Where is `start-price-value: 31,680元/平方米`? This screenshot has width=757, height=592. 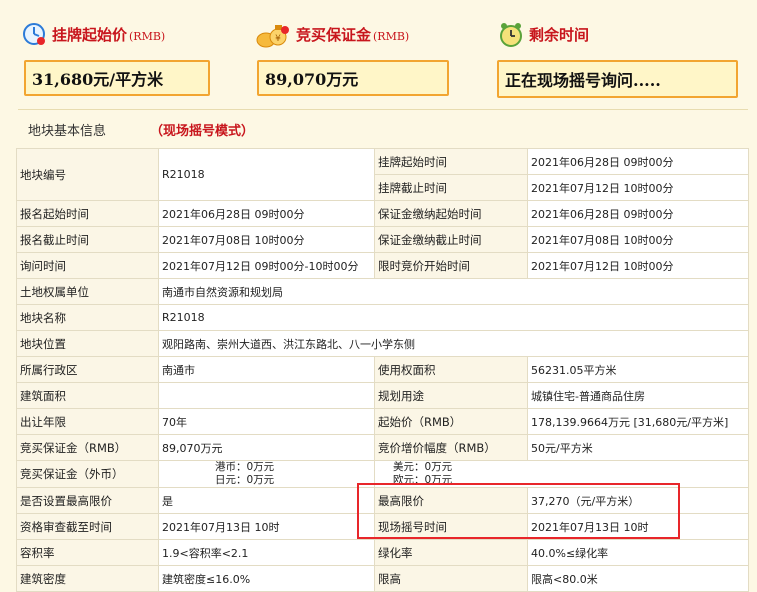 start-price-value: 31,680元/平方米 is located at coordinates (117, 78).